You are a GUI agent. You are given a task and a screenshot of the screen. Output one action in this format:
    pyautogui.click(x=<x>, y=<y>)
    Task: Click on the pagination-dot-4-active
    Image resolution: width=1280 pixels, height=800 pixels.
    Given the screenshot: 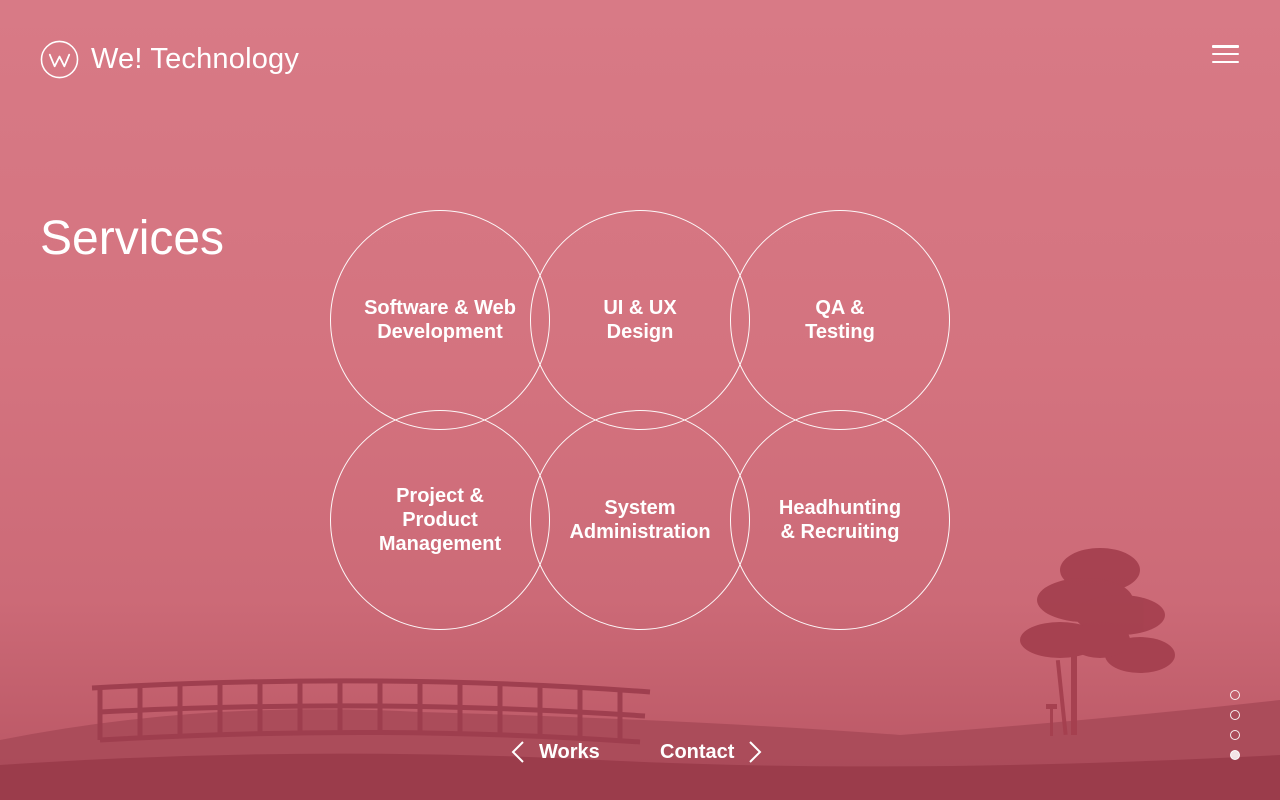 What is the action you would take?
    pyautogui.click(x=1235, y=755)
    